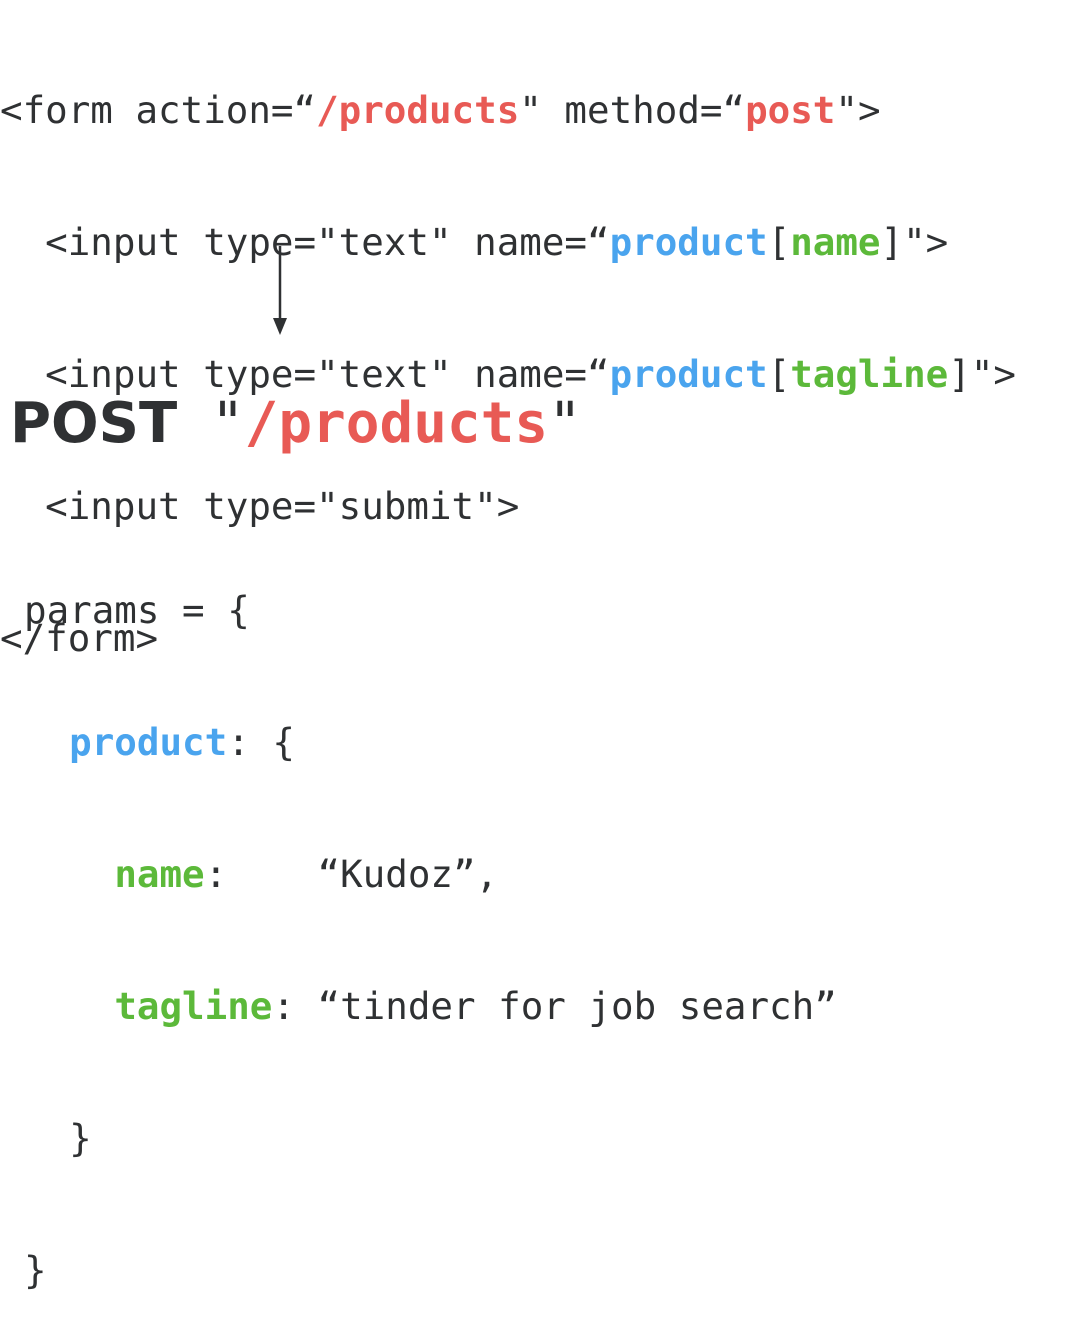 Image resolution: width=1078 pixels, height=1336 pixels. What do you see at coordinates (430, 1138) in the screenshot?
I see `inner-close-line: }` at bounding box center [430, 1138].